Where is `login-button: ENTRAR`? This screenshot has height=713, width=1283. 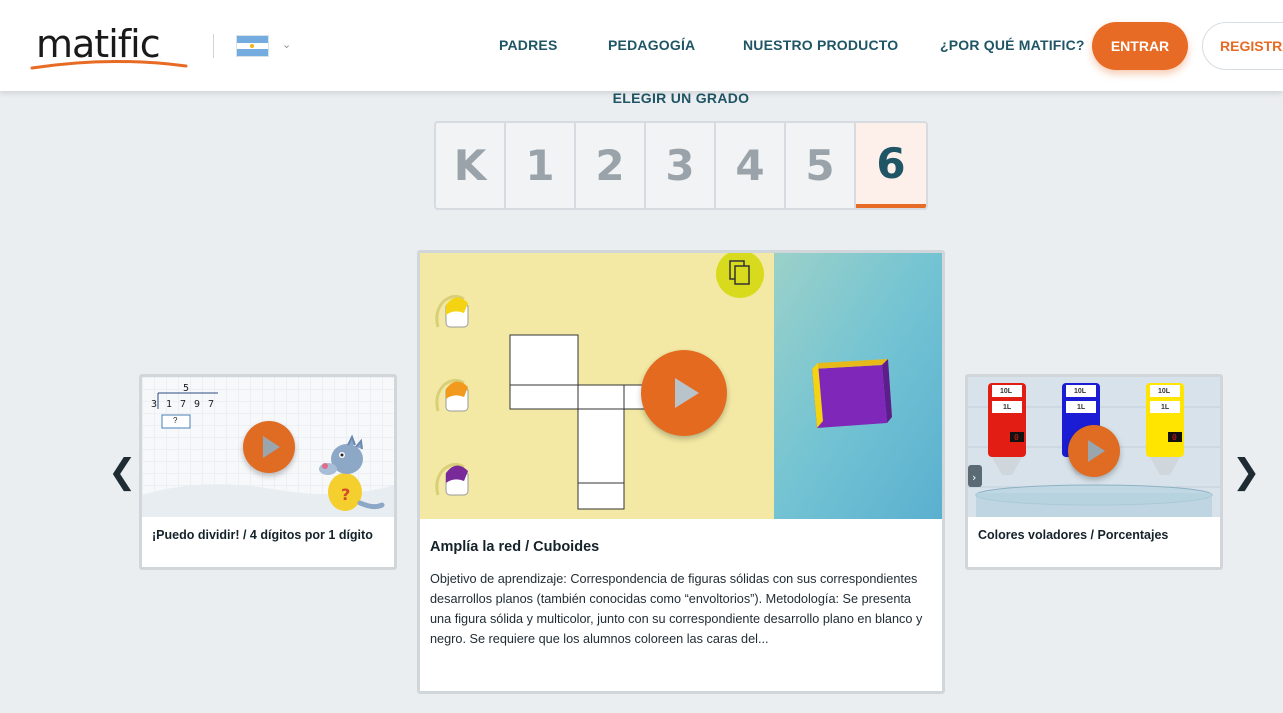 login-button: ENTRAR is located at coordinates (1140, 46).